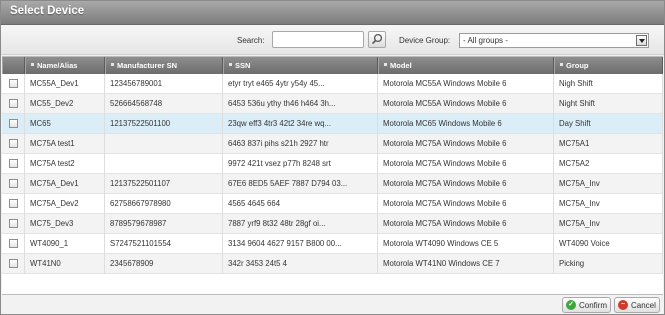  What do you see at coordinates (65, 264) in the screenshot?
I see `cell-name: WT41N0` at bounding box center [65, 264].